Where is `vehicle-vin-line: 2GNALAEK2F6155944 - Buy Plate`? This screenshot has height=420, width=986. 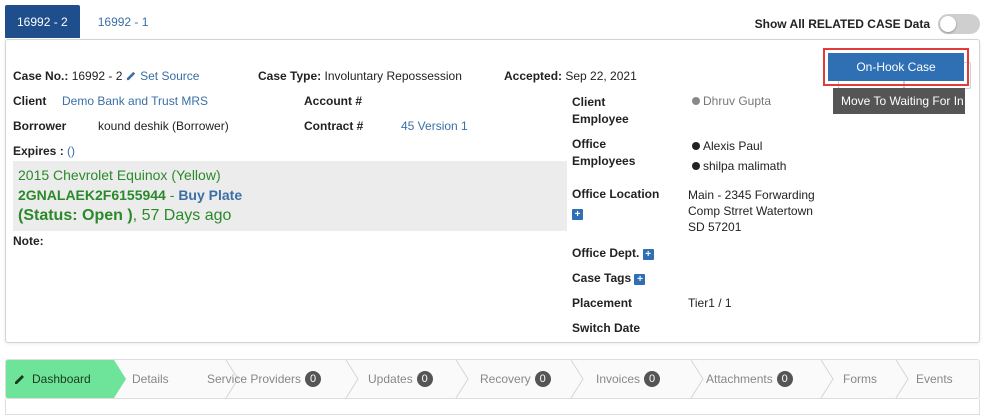
vehicle-vin-line: 2GNALAEK2F6155944 - Buy Plate is located at coordinates (290, 195).